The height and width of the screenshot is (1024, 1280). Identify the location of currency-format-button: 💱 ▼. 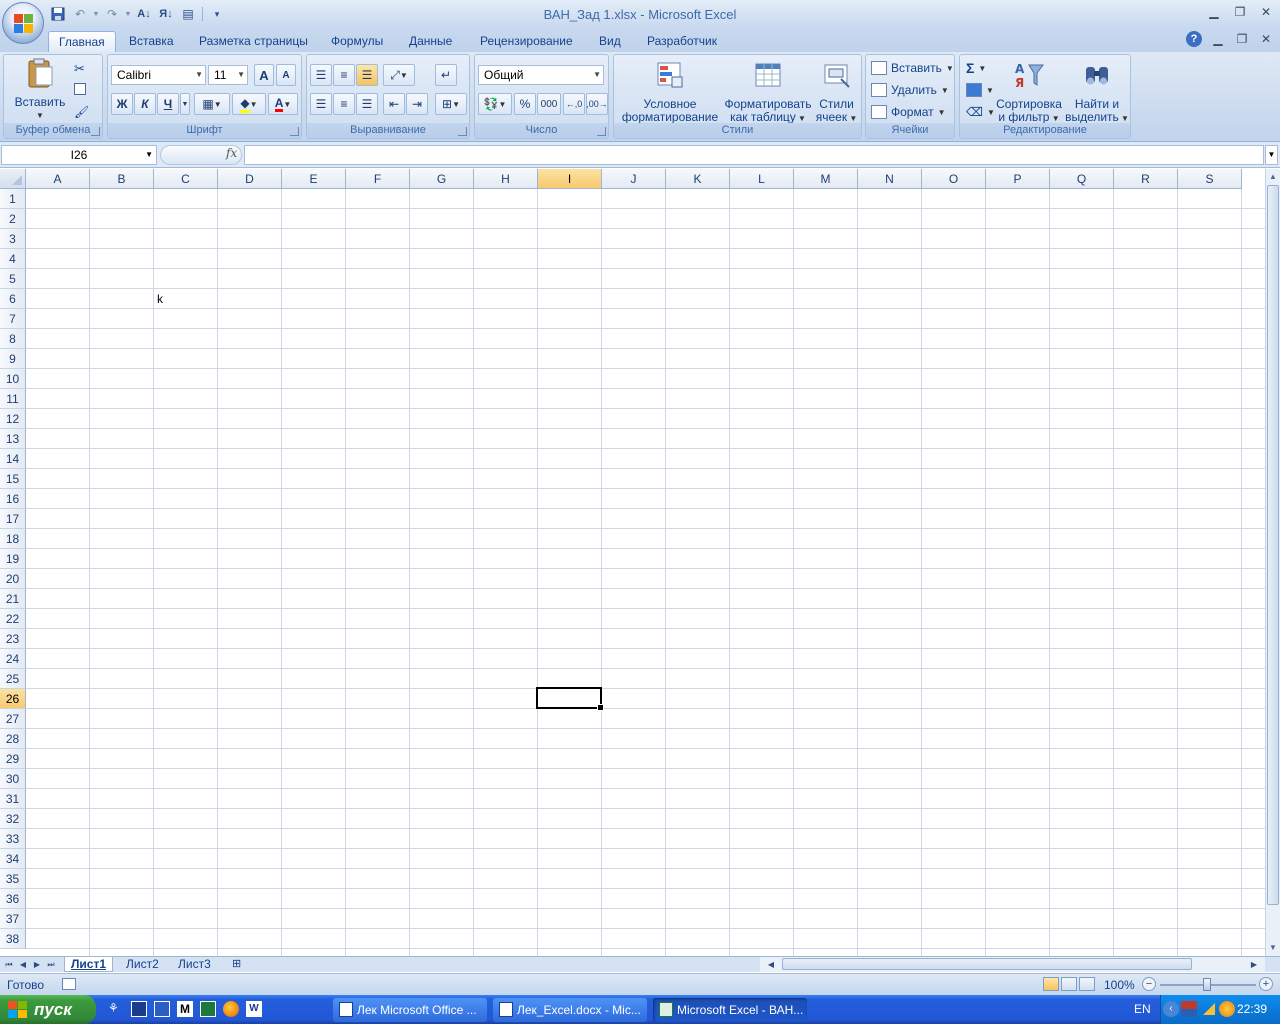
(495, 104).